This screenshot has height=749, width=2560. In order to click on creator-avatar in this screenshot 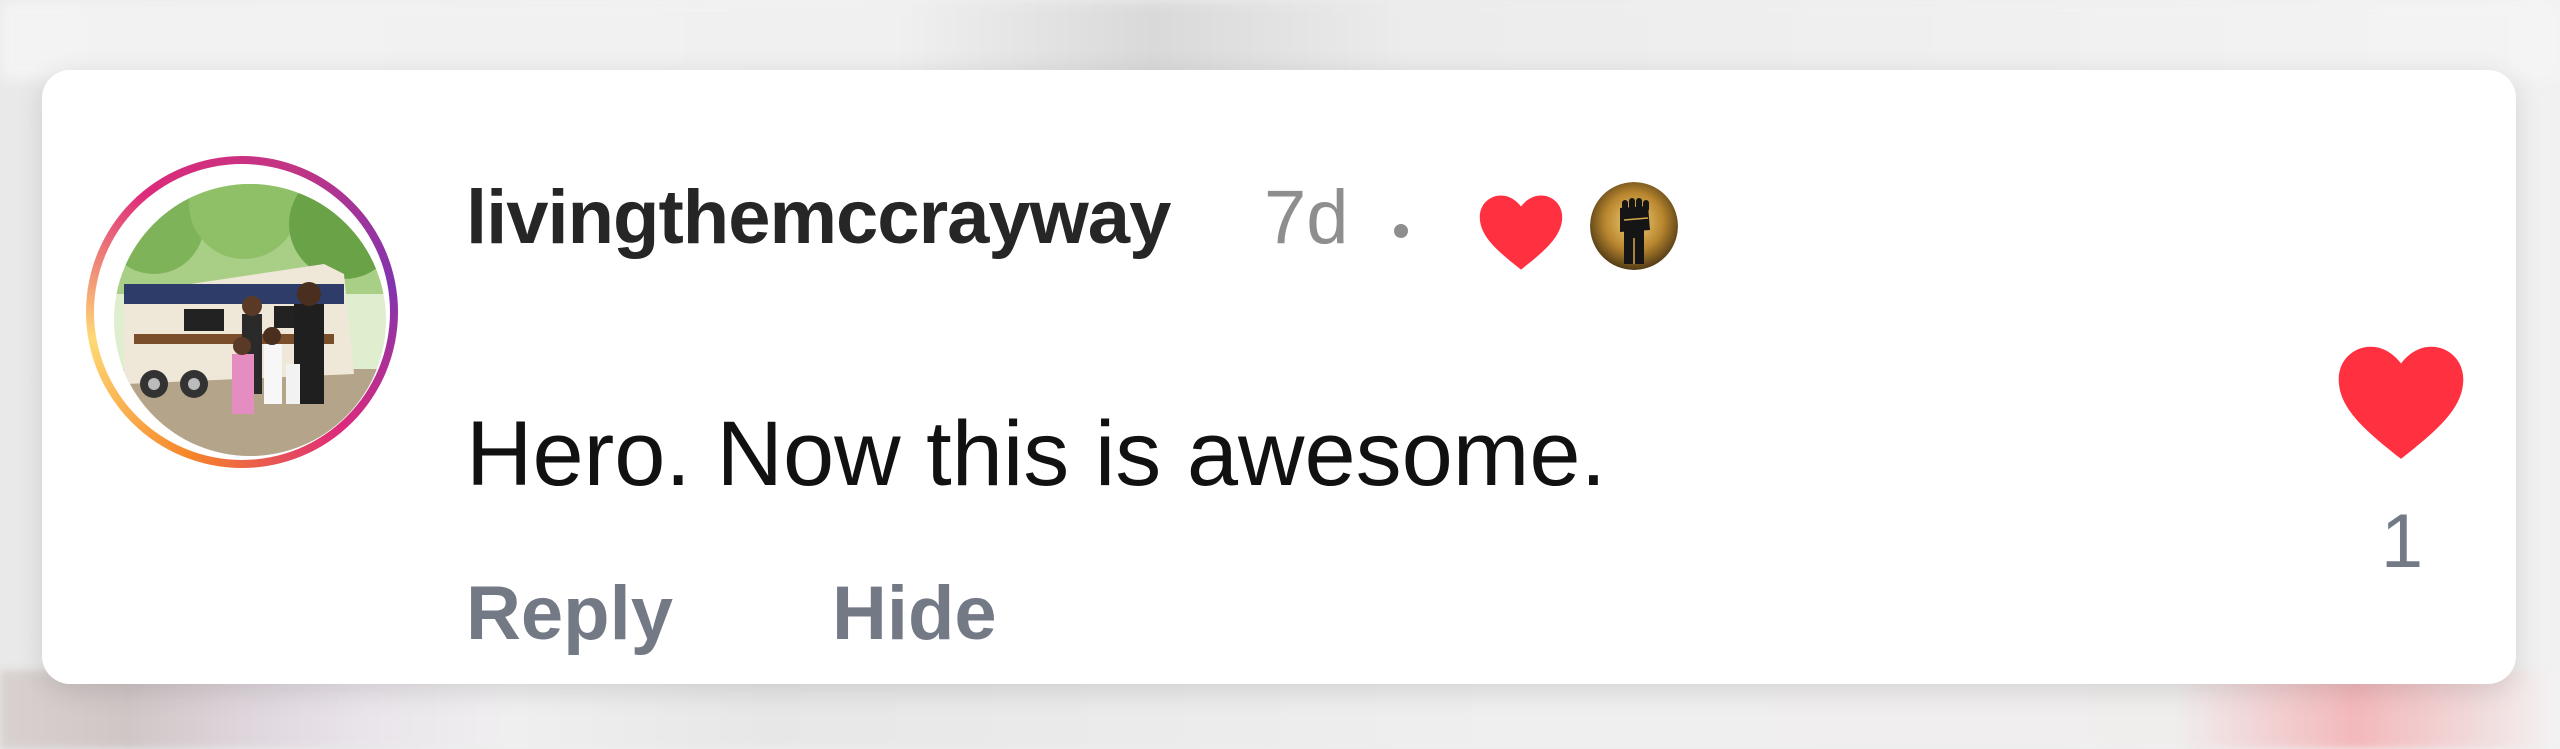, I will do `click(1634, 226)`.